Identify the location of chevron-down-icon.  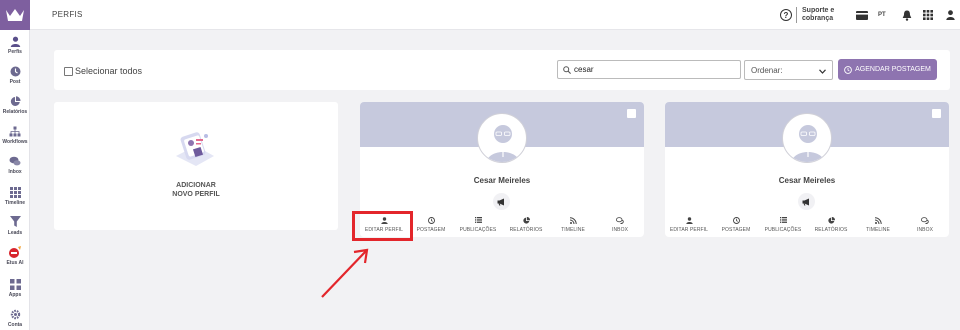
(822, 70).